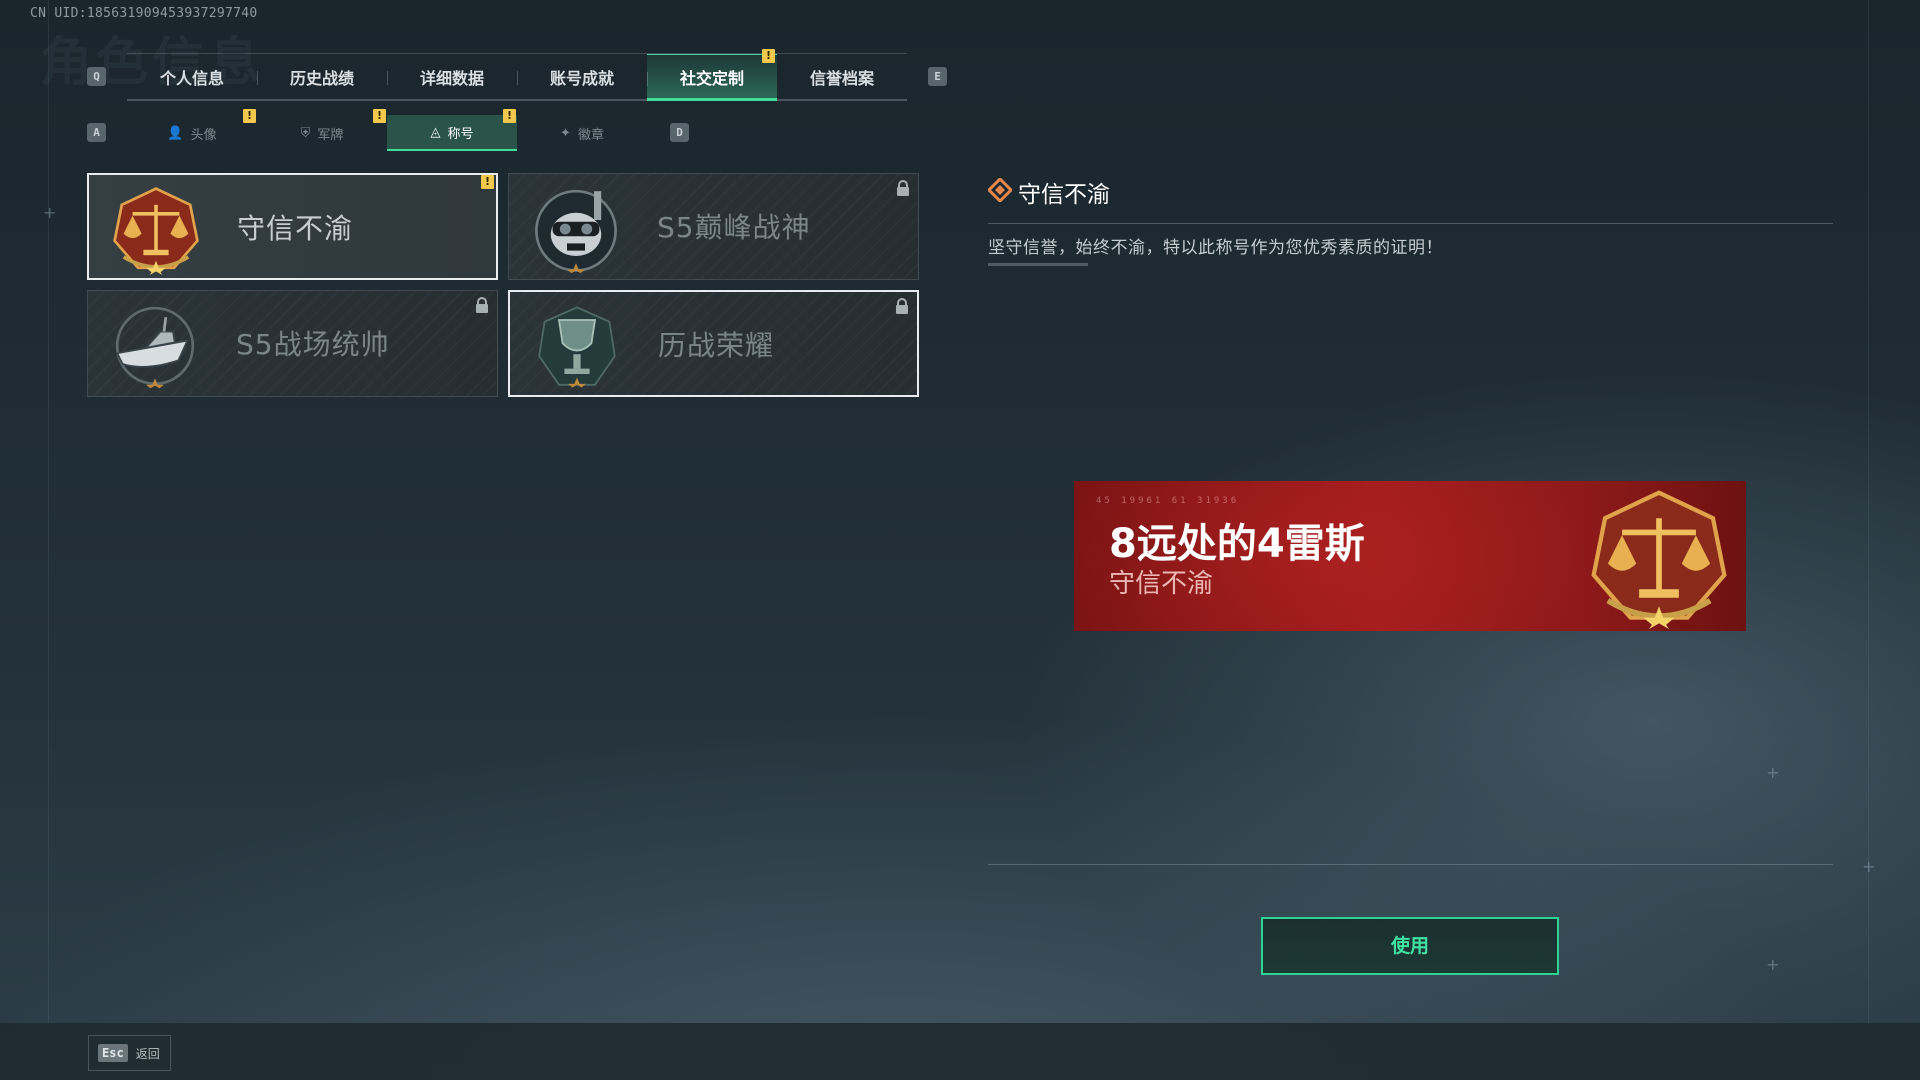 This screenshot has height=1080, width=1920. I want to click on tab-alert-badge: !, so click(768, 56).